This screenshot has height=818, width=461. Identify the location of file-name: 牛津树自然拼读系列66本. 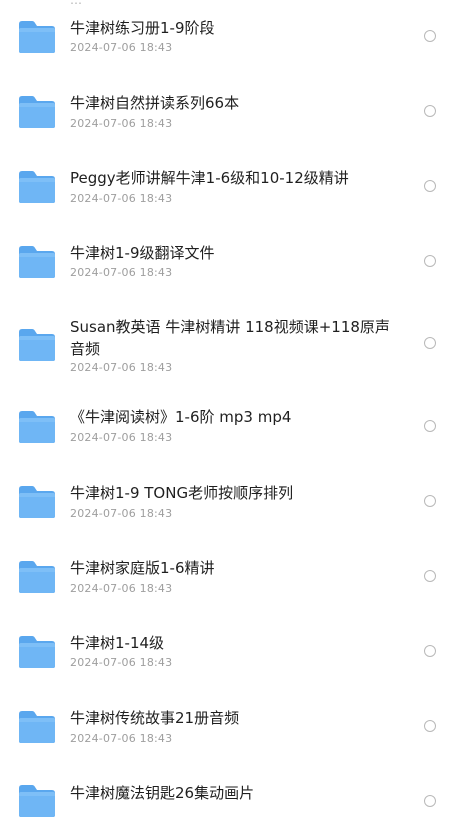
(155, 103).